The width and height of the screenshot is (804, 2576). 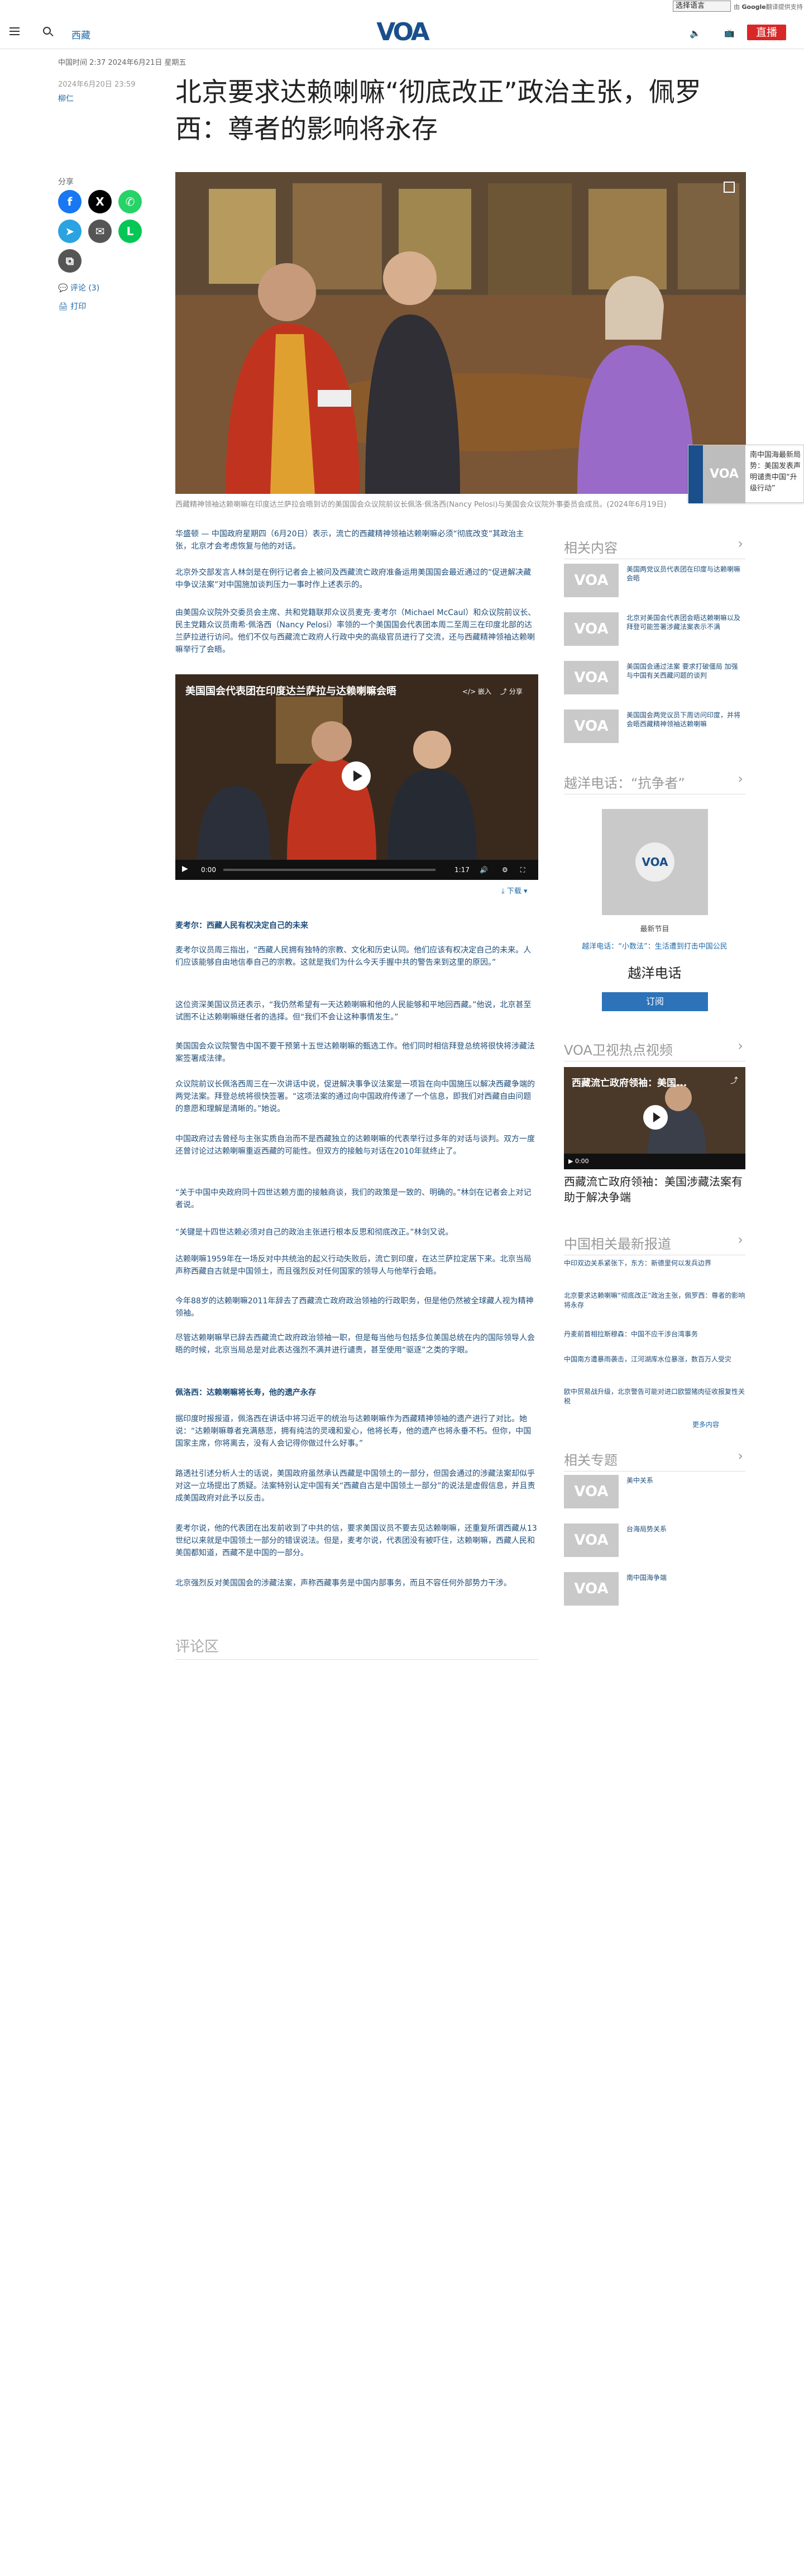 What do you see at coordinates (702, 6) in the screenshot?
I see `language-select: 选择语言` at bounding box center [702, 6].